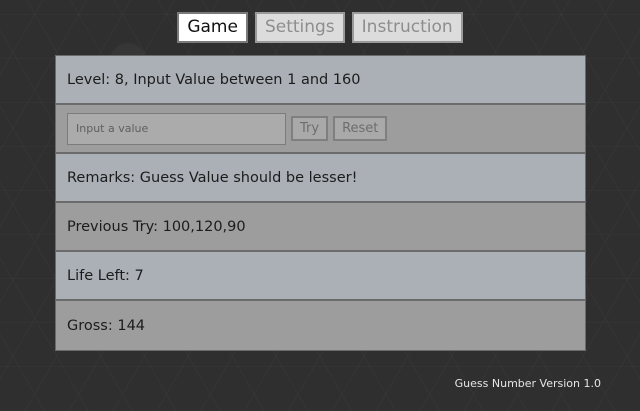  I want to click on tab-bar: Game Settings Instruction, so click(320, 27).